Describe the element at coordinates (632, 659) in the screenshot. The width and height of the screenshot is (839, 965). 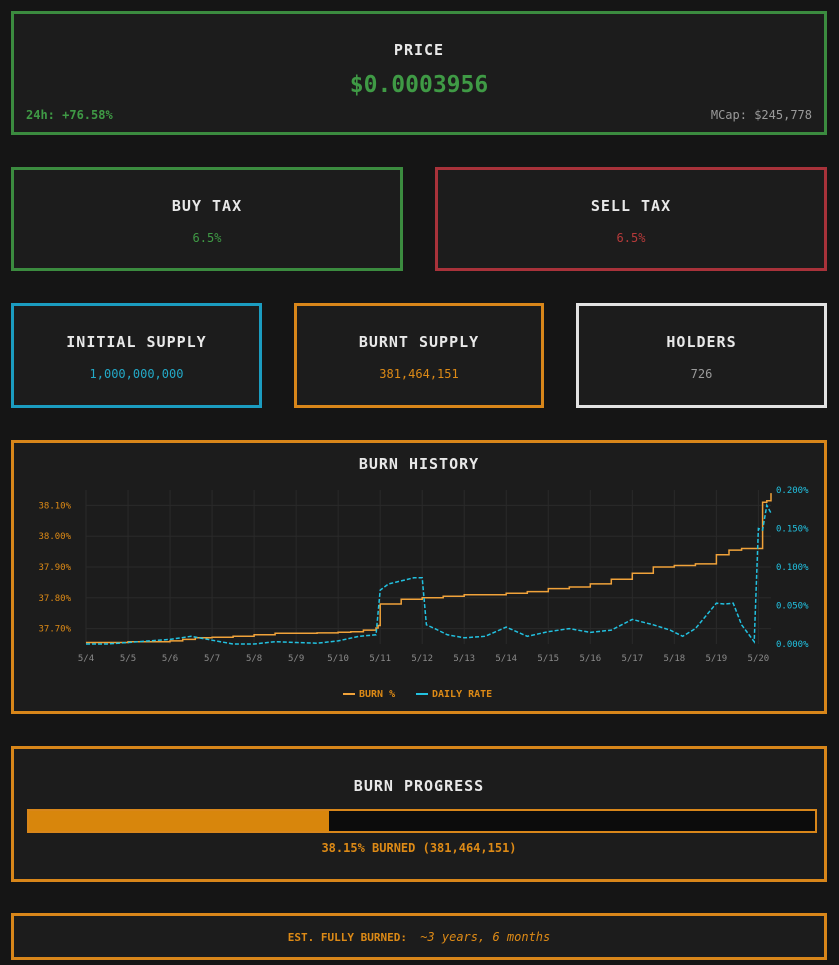
I see `x-tick-label: 5/17` at that location.